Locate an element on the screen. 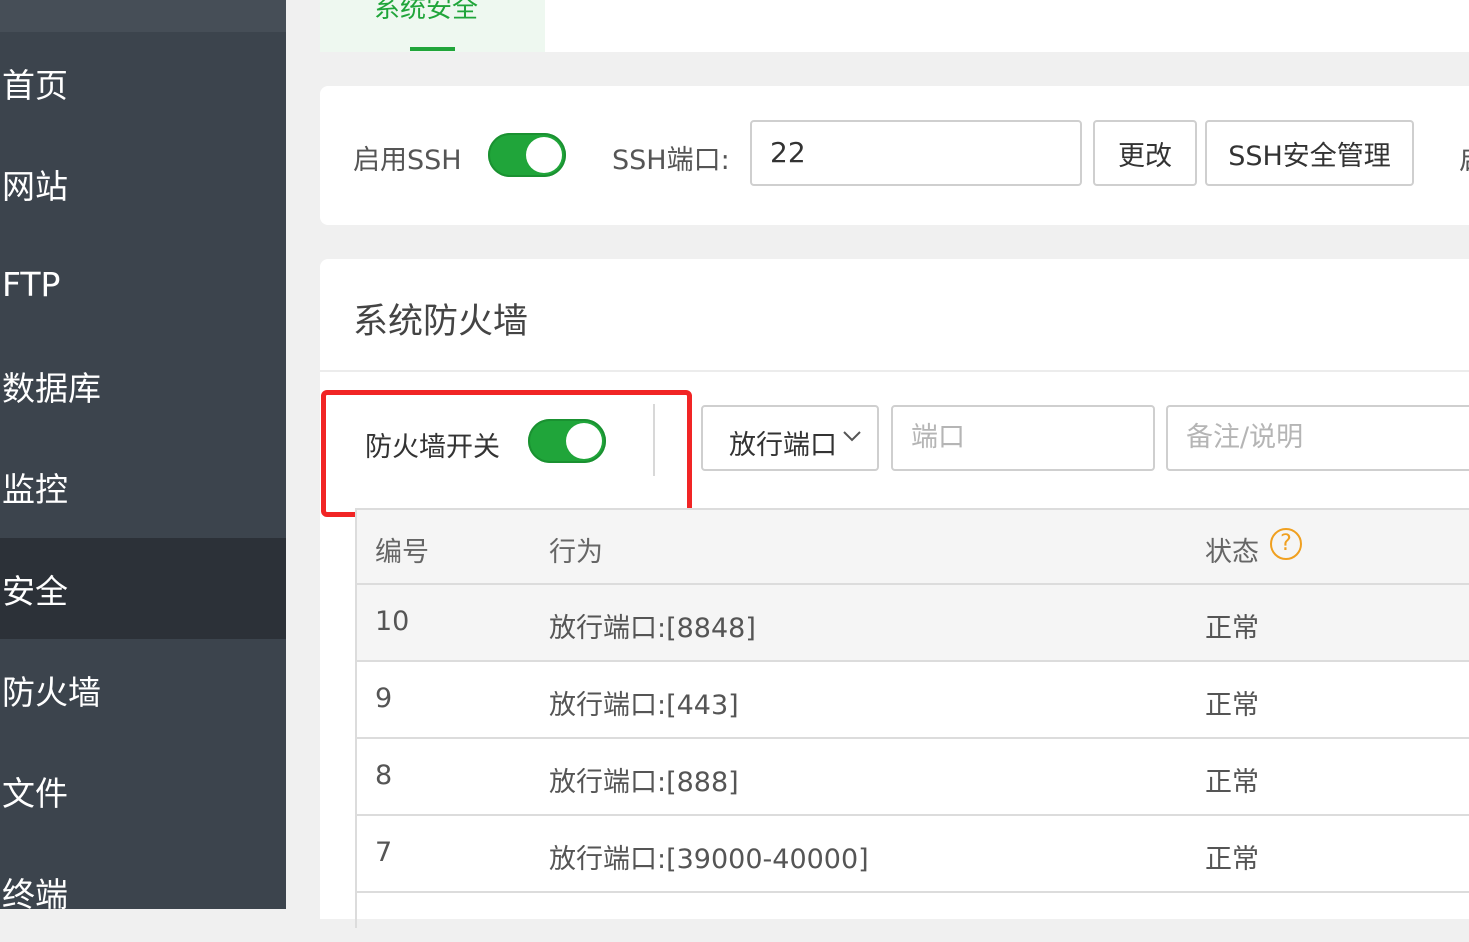  table-row: 10 放行端口:[8848] 正常 is located at coordinates (913, 623).